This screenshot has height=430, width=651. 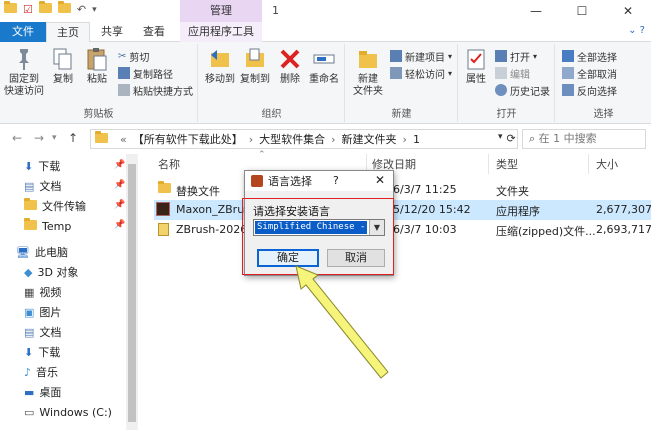 What do you see at coordinates (636, 30) in the screenshot?
I see `ribbon-expand-icon: ⌄ ?` at bounding box center [636, 30].